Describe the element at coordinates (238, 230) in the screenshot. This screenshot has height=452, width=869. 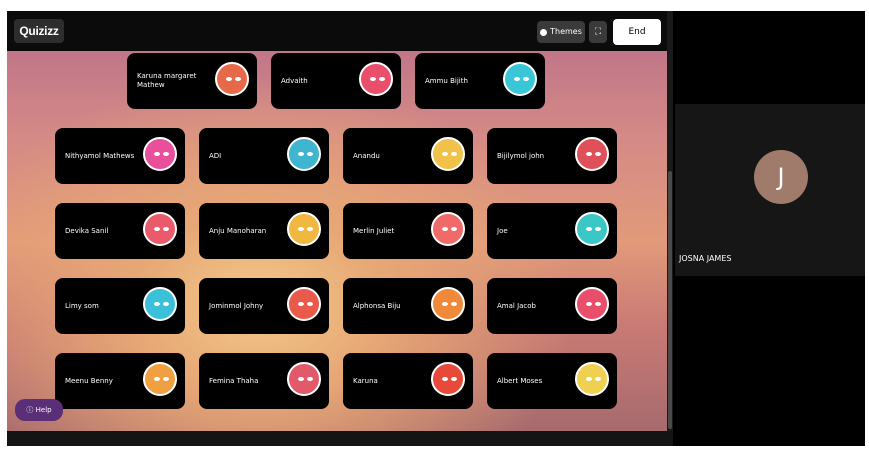
I see `player-name: Anju Manoharan` at that location.